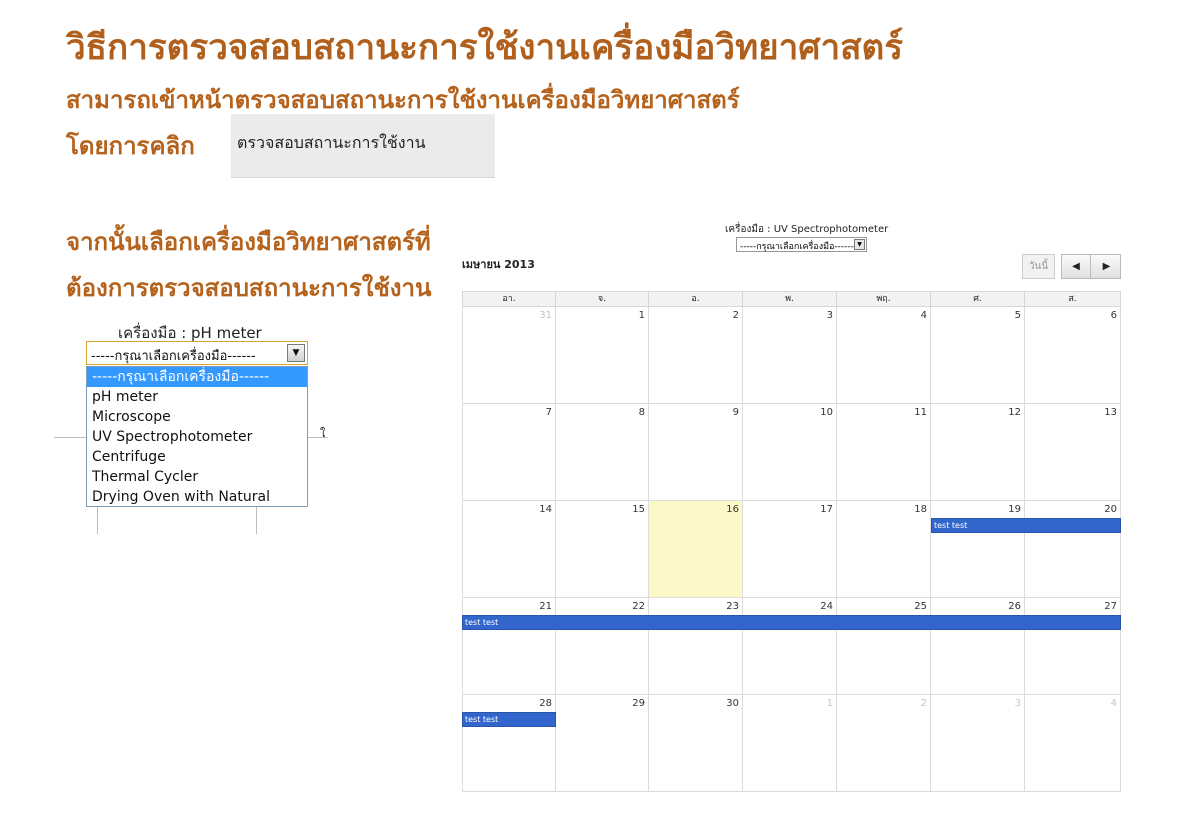 The image size is (1190, 814). I want to click on instrument-option: UV Spectrophotometer, so click(197, 437).